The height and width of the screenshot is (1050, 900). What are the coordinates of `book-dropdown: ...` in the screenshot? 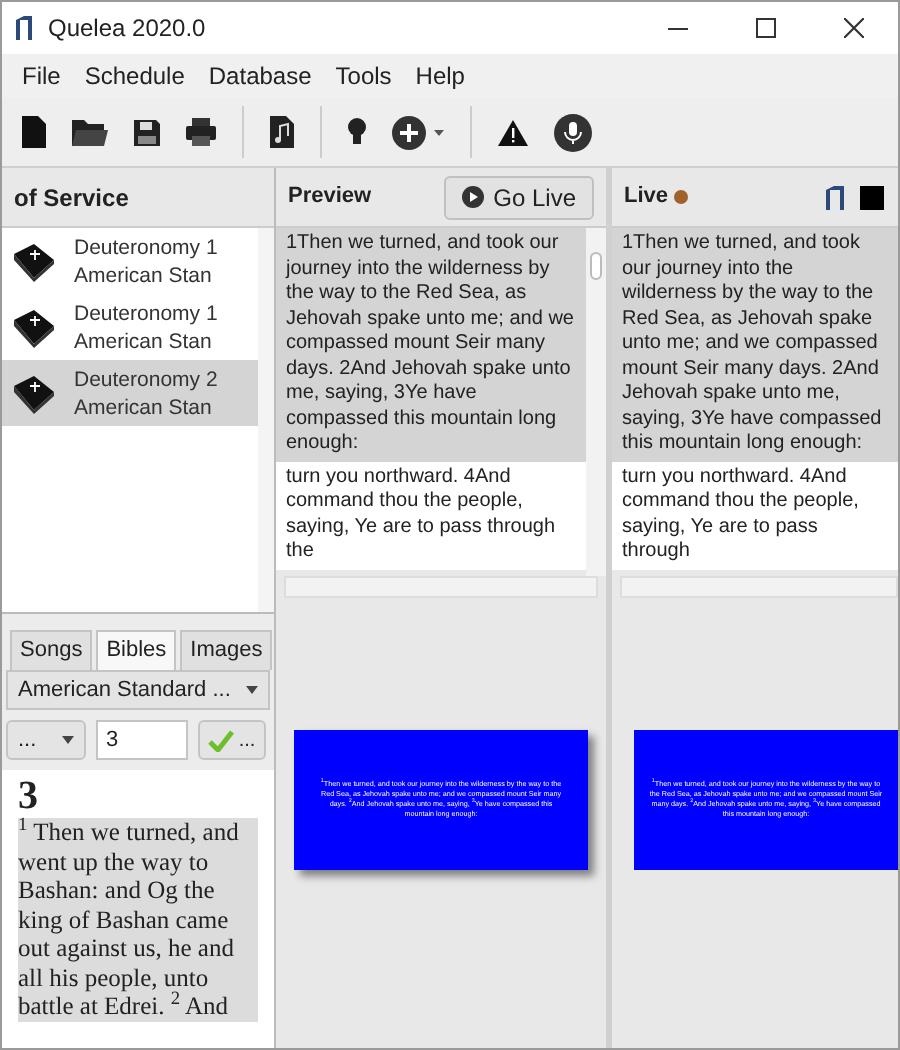 It's located at (46, 740).